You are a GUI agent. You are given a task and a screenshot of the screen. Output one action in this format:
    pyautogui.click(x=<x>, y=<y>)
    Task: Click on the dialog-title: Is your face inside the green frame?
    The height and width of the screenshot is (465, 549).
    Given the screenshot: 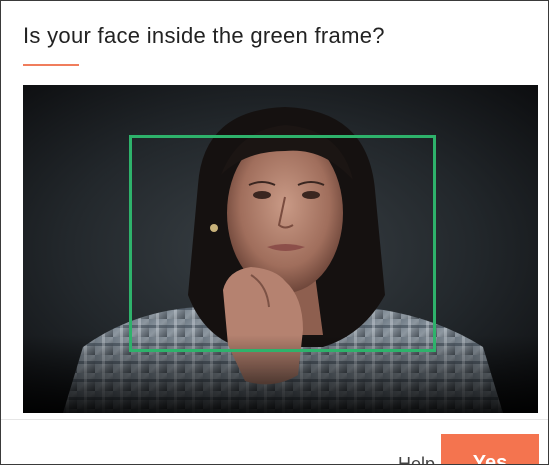 What is the action you would take?
    pyautogui.click(x=204, y=35)
    